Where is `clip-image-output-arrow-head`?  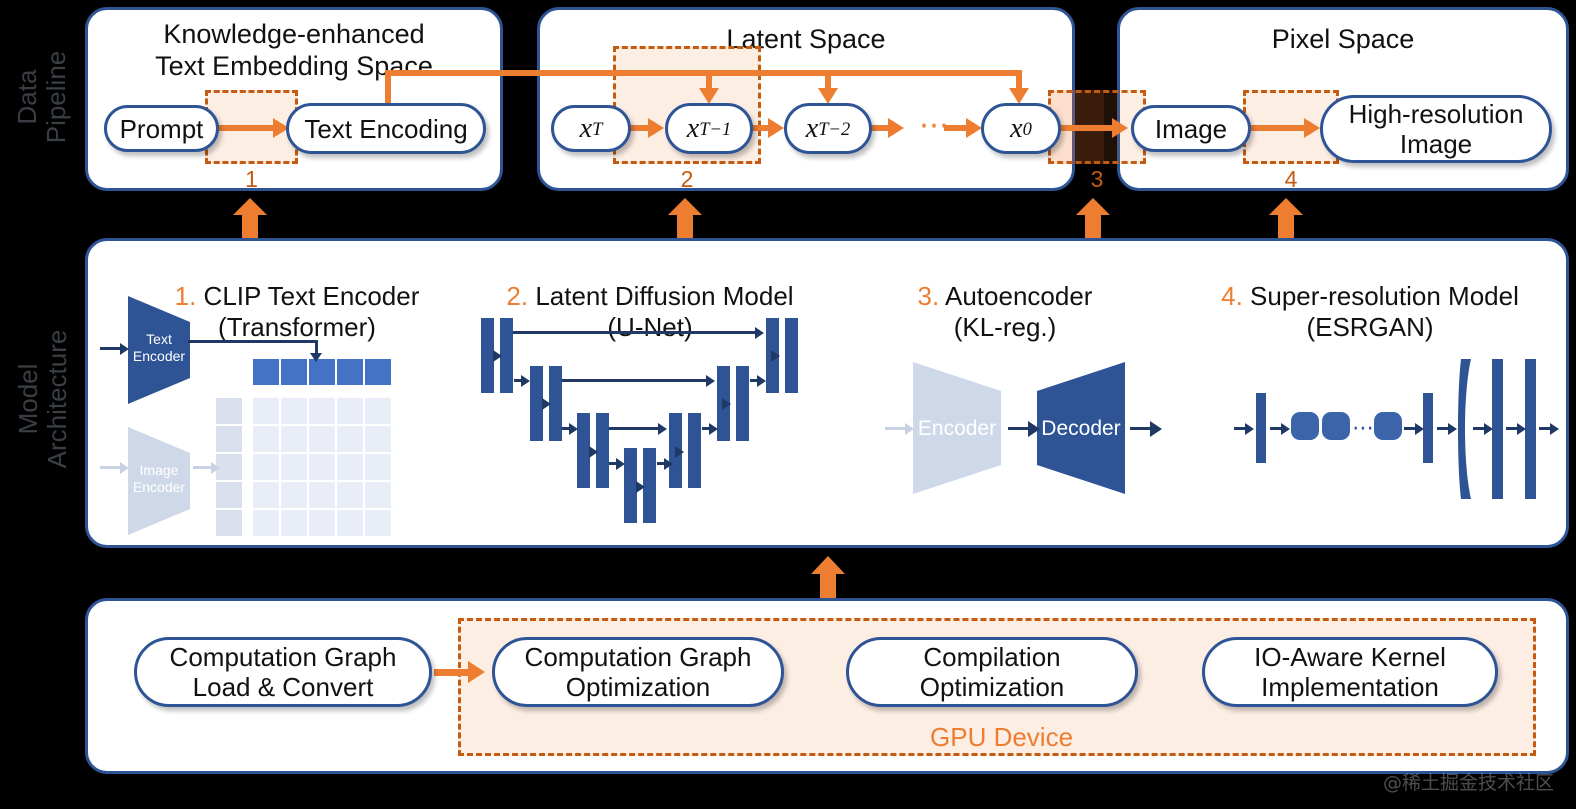
clip-image-output-arrow-head is located at coordinates (215, 468).